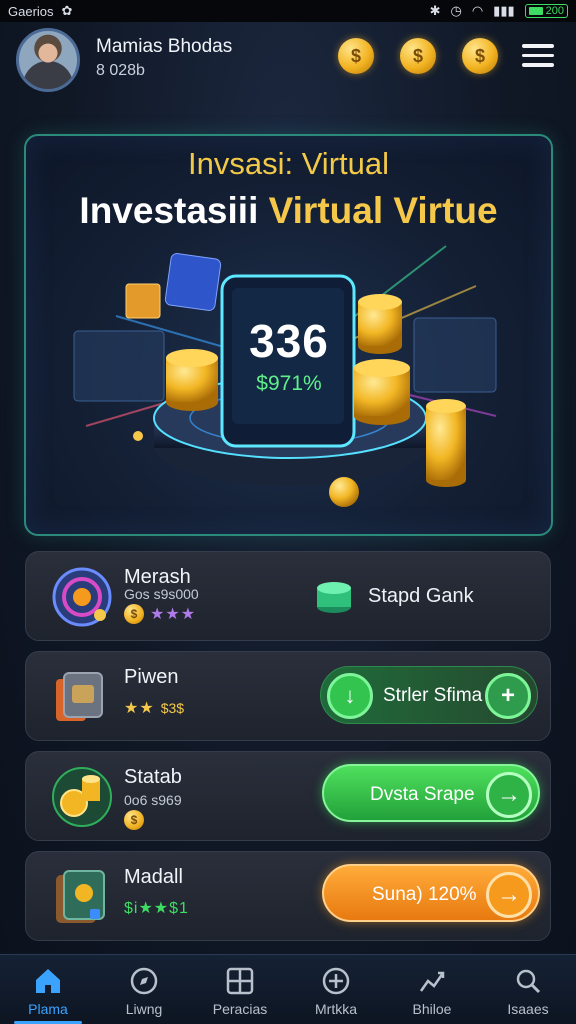 The width and height of the screenshot is (576, 1024). I want to click on battery-icon: 200, so click(546, 11).